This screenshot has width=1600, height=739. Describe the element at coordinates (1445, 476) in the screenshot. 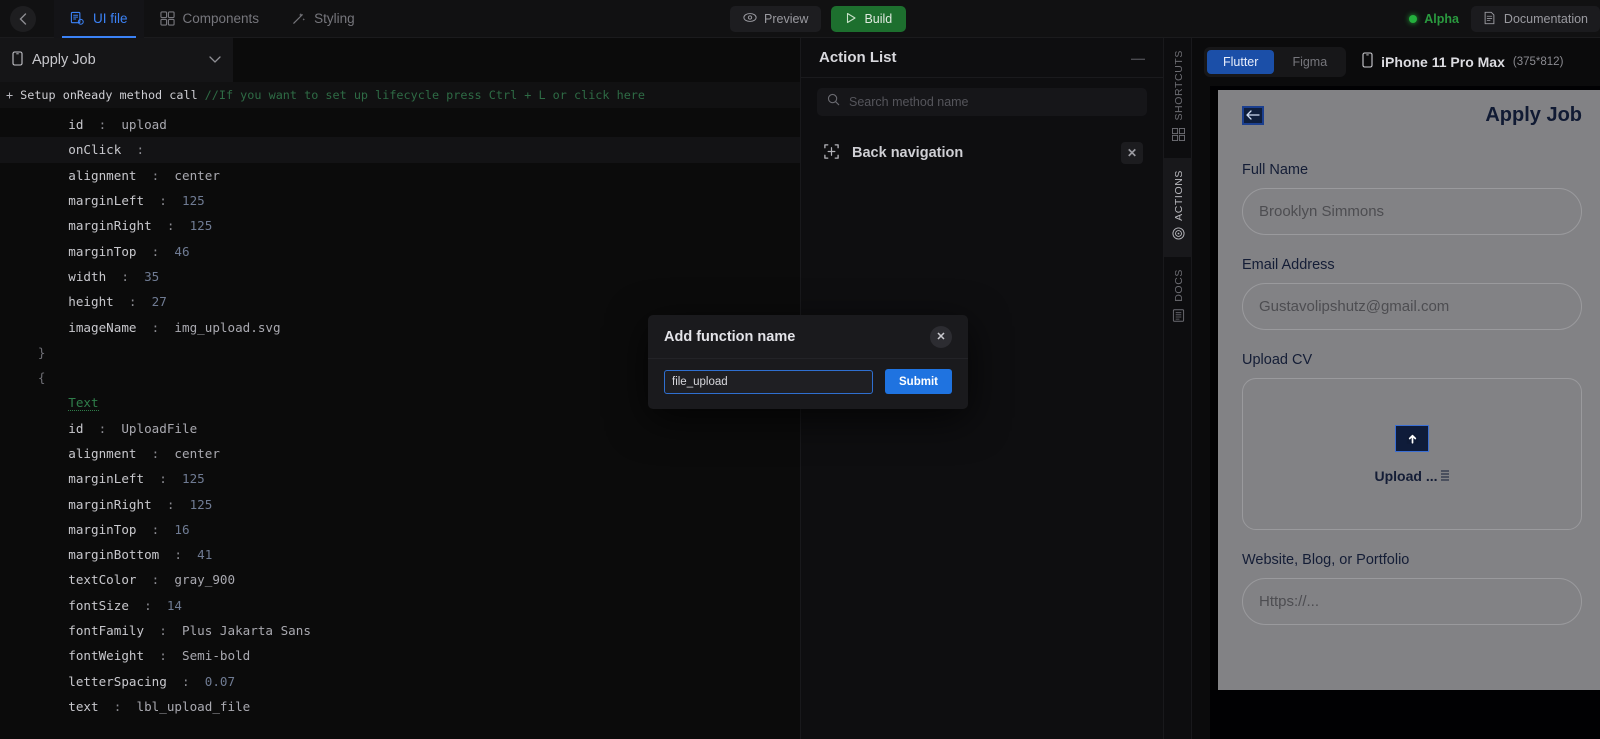

I see `lines-icon` at that location.